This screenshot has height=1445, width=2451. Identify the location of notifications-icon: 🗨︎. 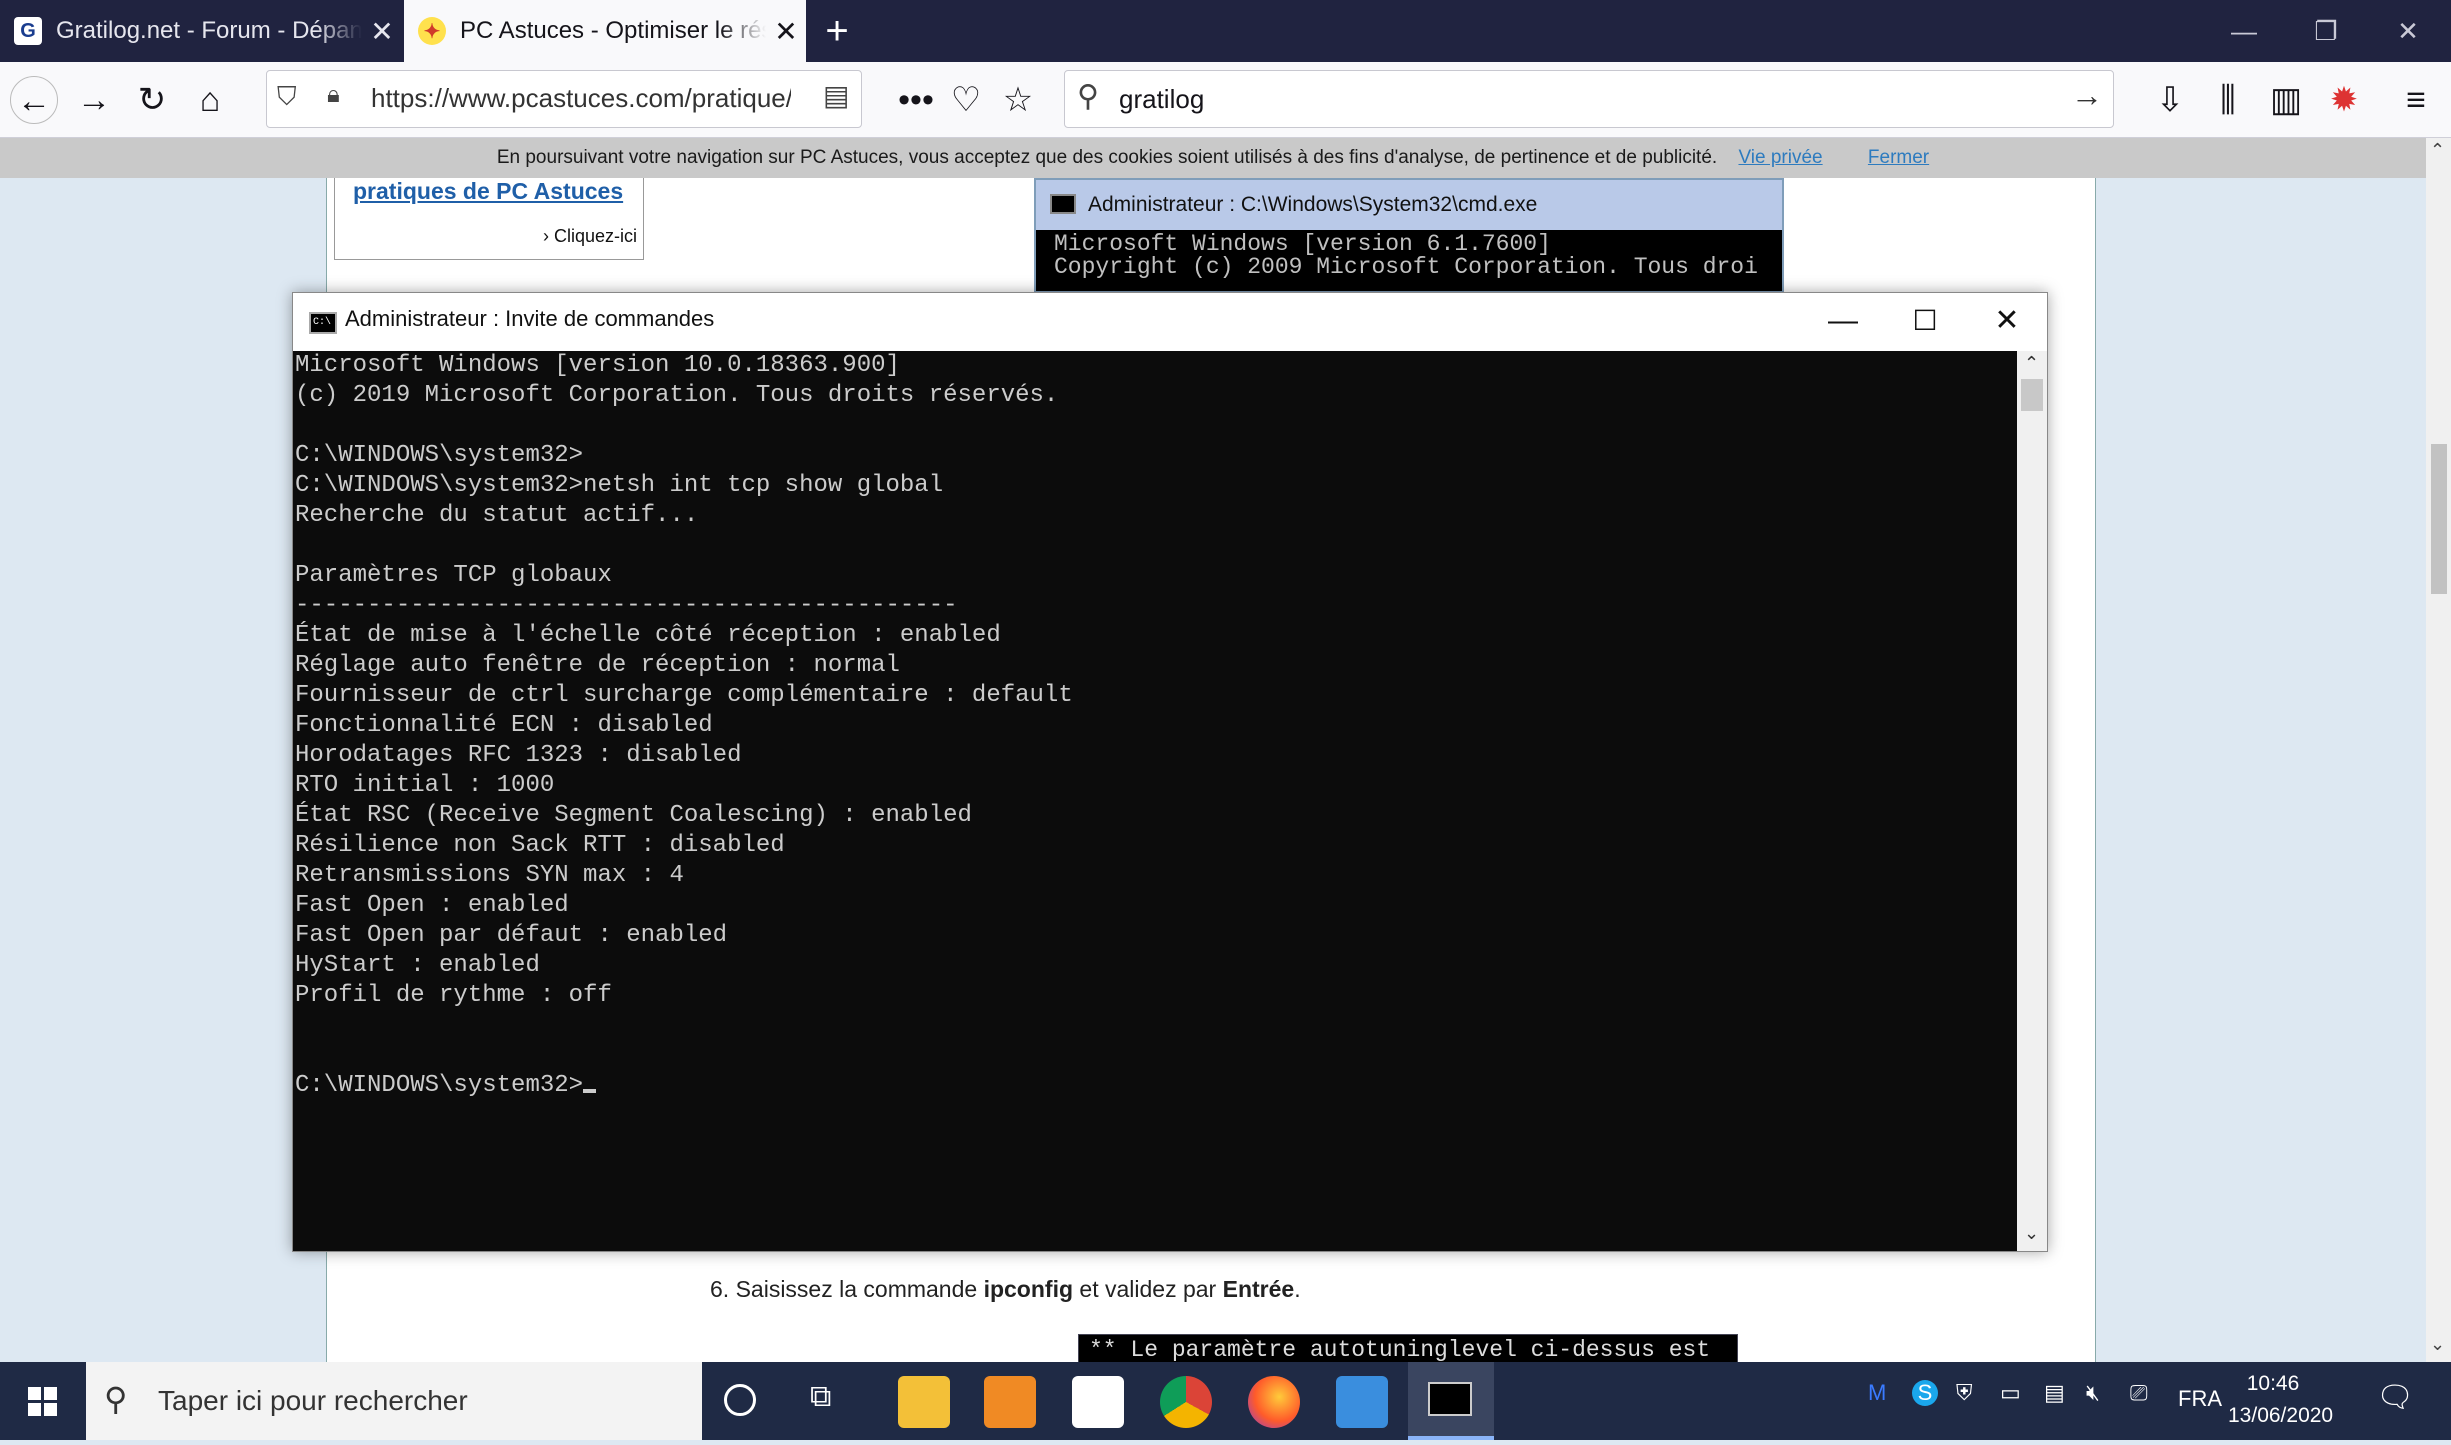
(2395, 1397).